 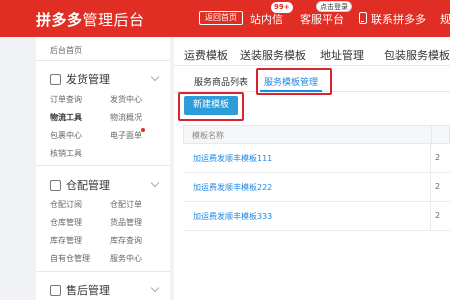 I want to click on column-header-template-name: 模板名称, so click(x=208, y=135).